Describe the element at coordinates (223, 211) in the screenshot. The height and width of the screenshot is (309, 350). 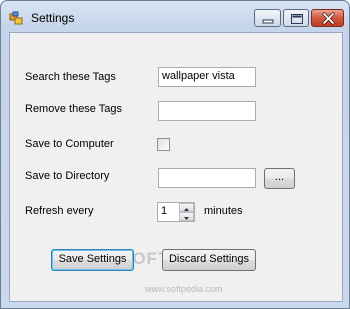
I see `refresh-unit-label: minutes` at that location.